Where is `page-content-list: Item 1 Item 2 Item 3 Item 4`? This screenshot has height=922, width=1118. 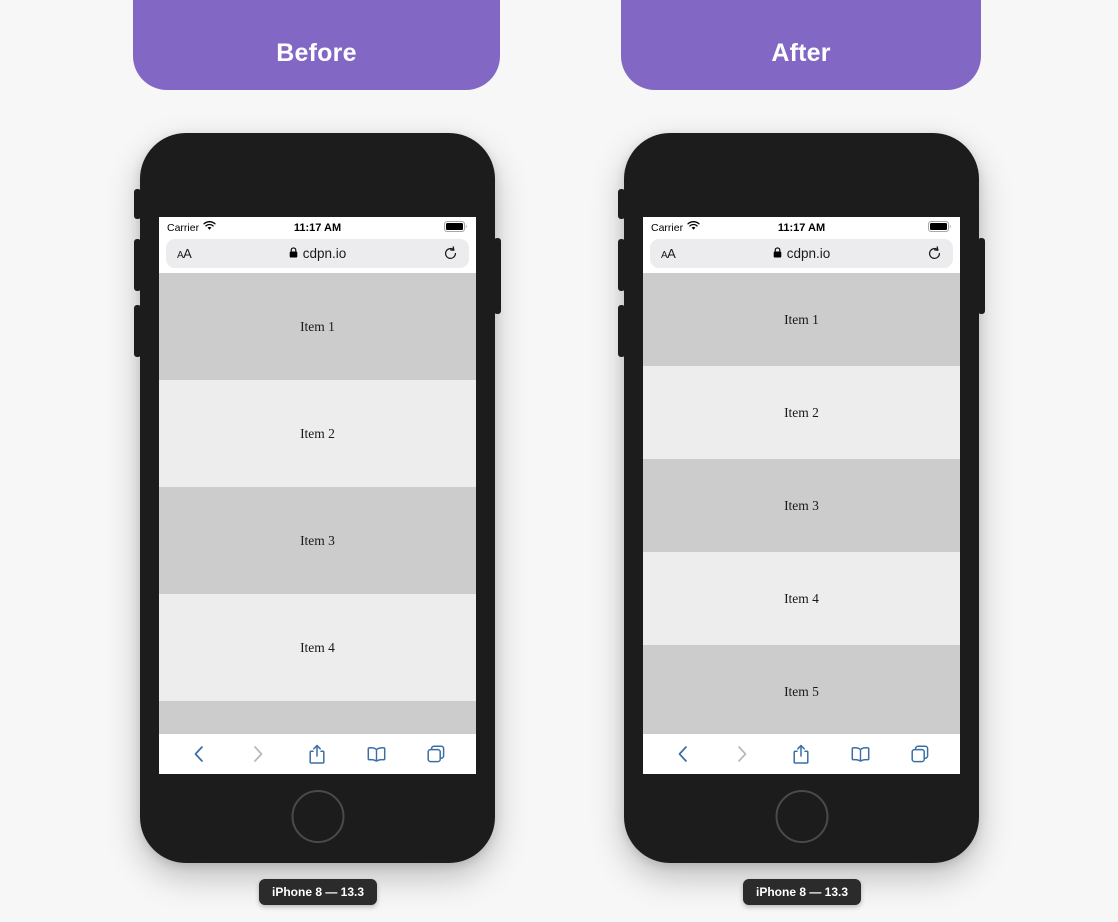 page-content-list: Item 1 Item 2 Item 3 Item 4 is located at coordinates (317, 503).